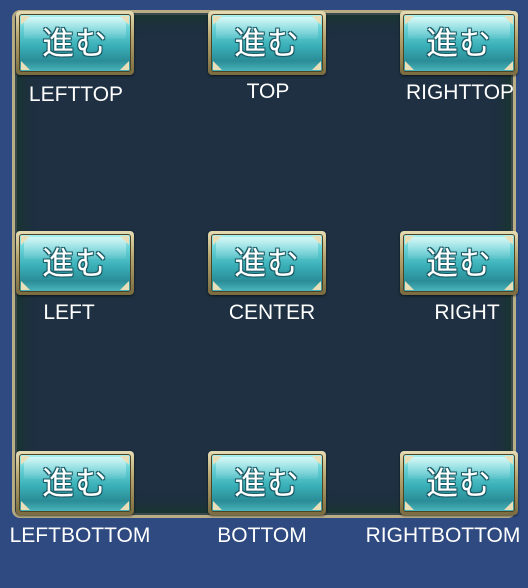 The height and width of the screenshot is (588, 528). I want to click on advance-button-rightbottom: 進む, so click(459, 483).